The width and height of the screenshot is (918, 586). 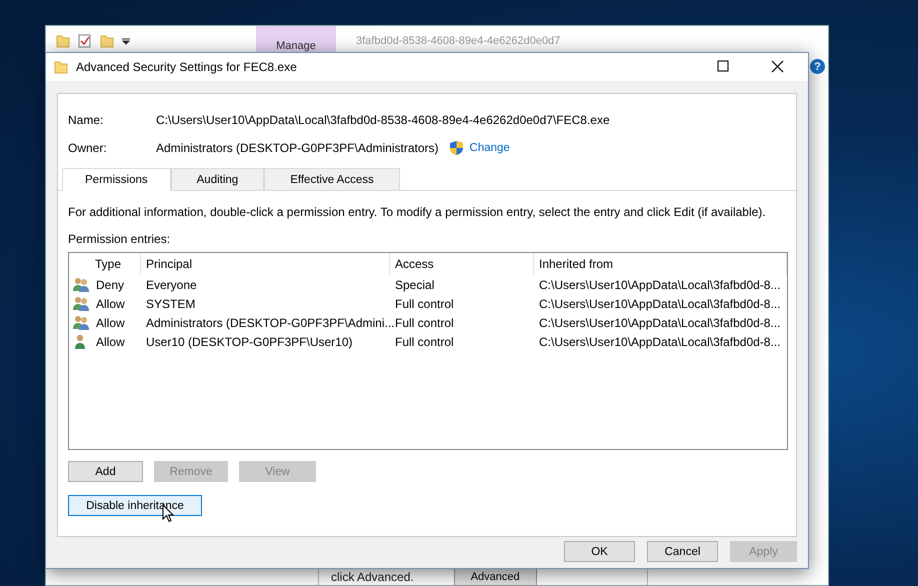 I want to click on dialog-button: Cancel, so click(x=682, y=551).